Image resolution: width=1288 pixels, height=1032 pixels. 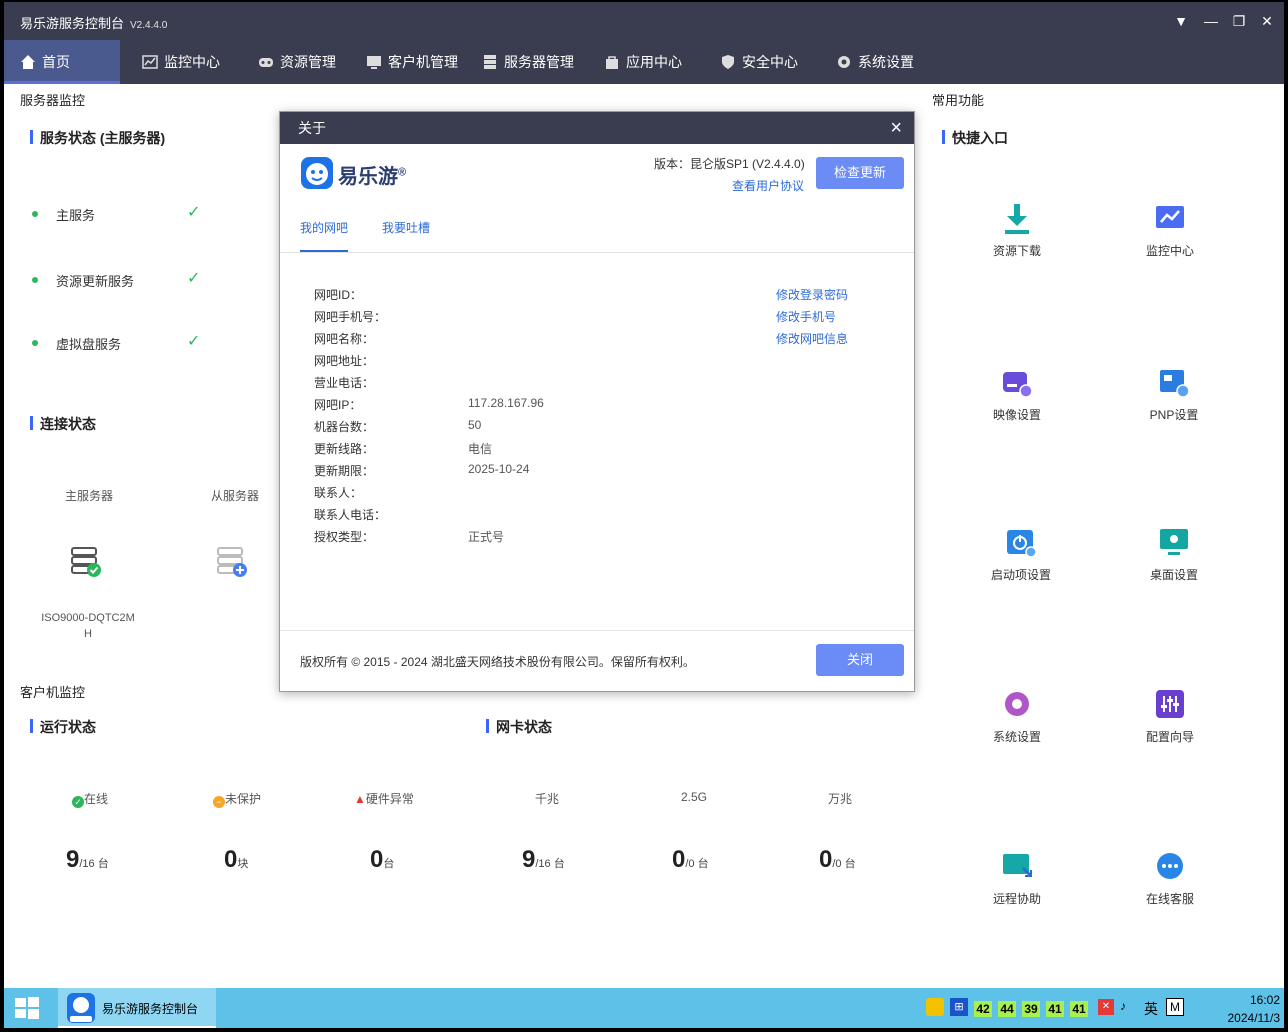 I want to click on flower-gear-icon, so click(x=1017, y=704).